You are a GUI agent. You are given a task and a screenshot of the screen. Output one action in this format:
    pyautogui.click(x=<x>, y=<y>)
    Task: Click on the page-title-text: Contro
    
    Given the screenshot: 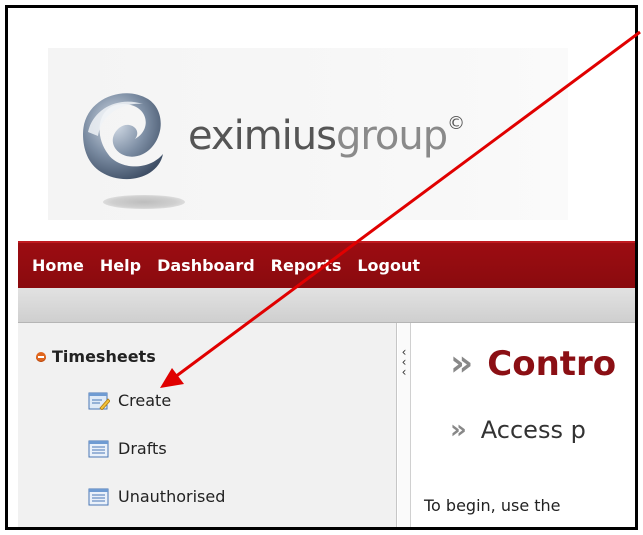 What is the action you would take?
    pyautogui.click(x=552, y=363)
    